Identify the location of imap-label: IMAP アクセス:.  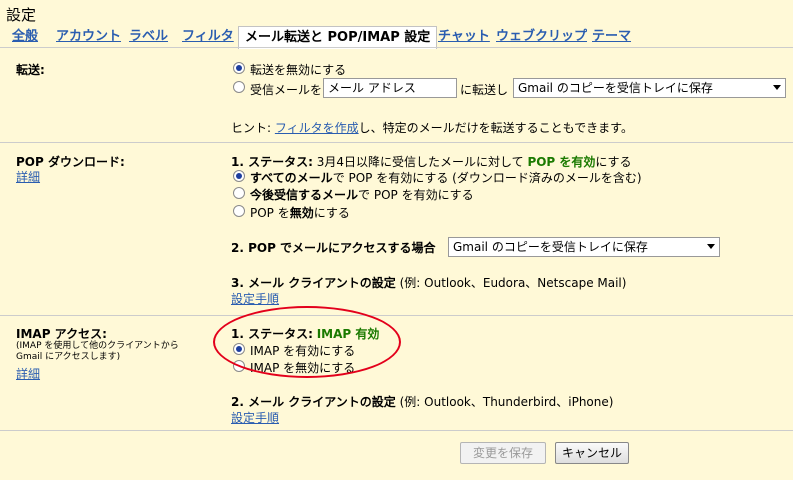
(61, 334).